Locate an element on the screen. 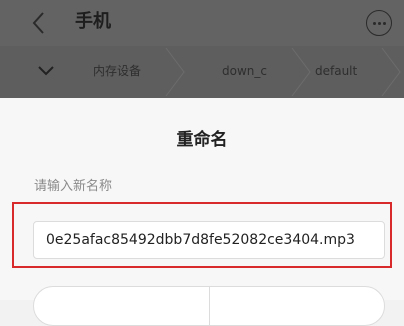 Image resolution: width=404 pixels, height=326 pixels. app-header: 手机 is located at coordinates (202, 23).